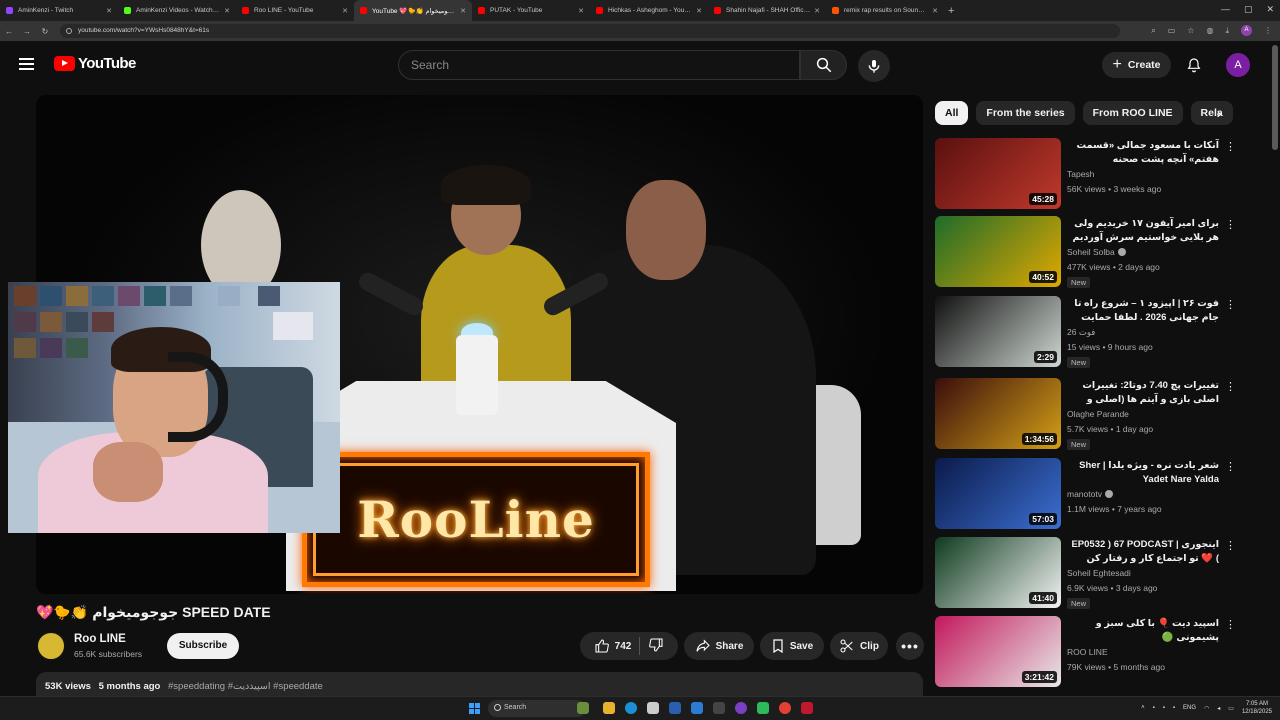 The image size is (1280, 720). I want to click on filter-chip: From the series, so click(1025, 113).